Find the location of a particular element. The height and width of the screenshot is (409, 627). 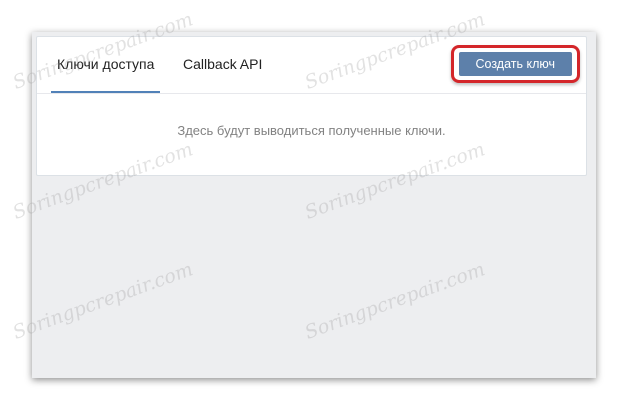

tab-access-keys: Ключи доступа is located at coordinates (106, 65).